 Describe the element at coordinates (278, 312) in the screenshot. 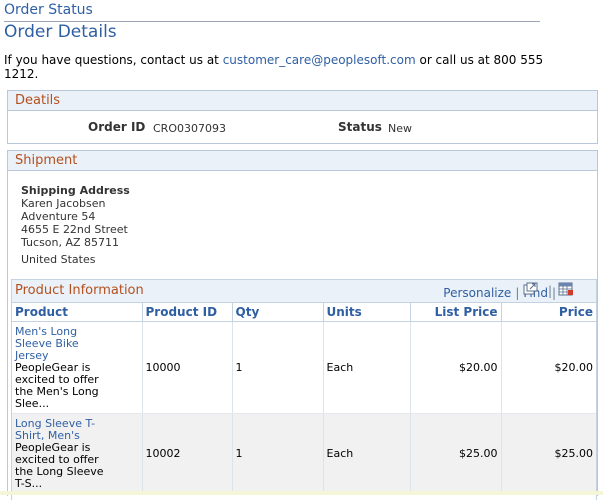

I see `col-header-qty: Qty` at that location.